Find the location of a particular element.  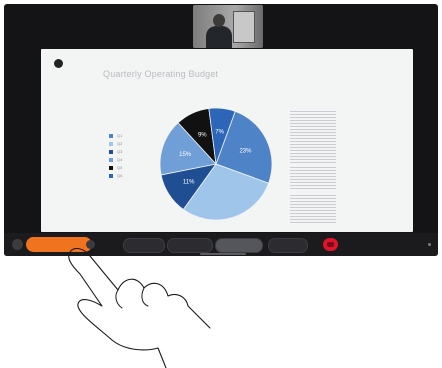

home-indicator is located at coordinates (223, 254).